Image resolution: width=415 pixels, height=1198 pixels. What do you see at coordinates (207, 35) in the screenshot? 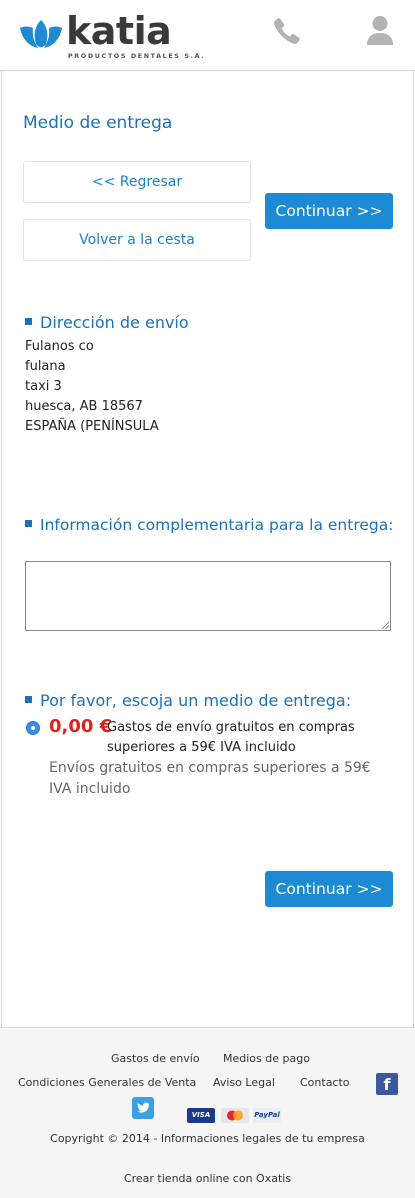
I see `header: katia PRODUCTOS DENTALES S.A.` at bounding box center [207, 35].